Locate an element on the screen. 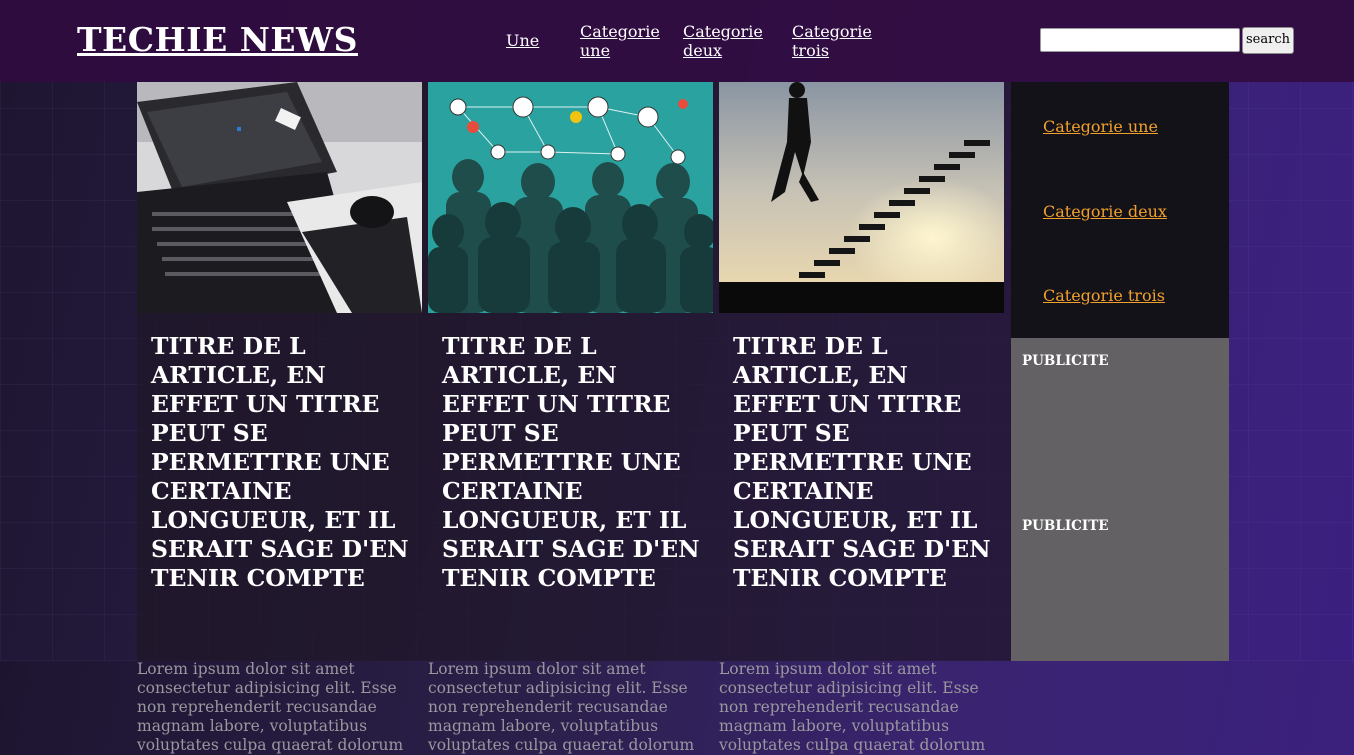  nav-link-categorie-trois: Categorie trois is located at coordinates (834, 41).